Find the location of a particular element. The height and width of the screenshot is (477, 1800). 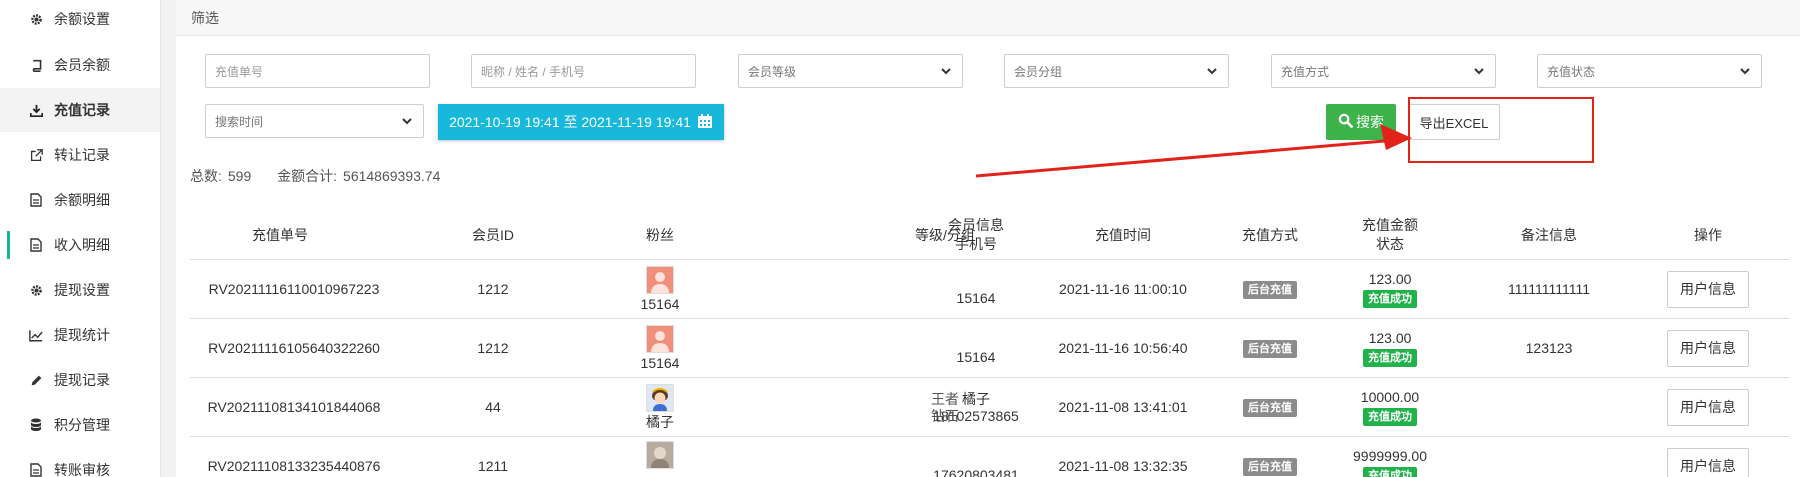

member-level-value: 会员等级 is located at coordinates (772, 71).